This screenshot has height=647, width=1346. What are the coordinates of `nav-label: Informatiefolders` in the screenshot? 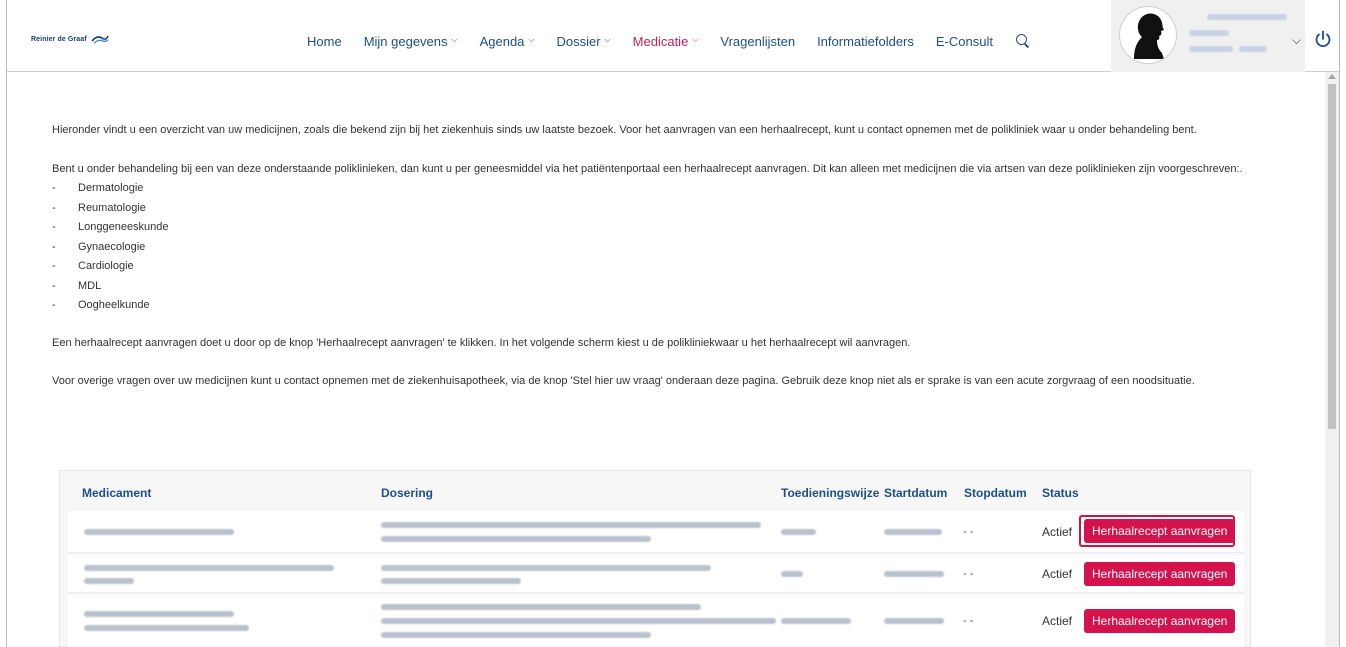 It's located at (865, 41).